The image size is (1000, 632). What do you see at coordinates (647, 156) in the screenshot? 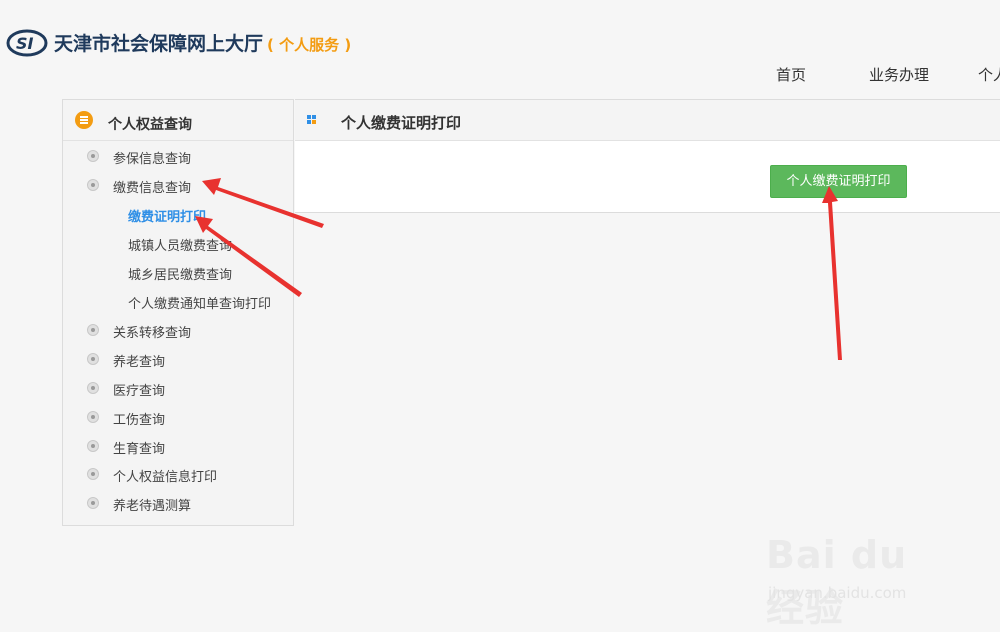
I see `main-panel: 个人缴费证明打印 个人缴费证明打印` at bounding box center [647, 156].